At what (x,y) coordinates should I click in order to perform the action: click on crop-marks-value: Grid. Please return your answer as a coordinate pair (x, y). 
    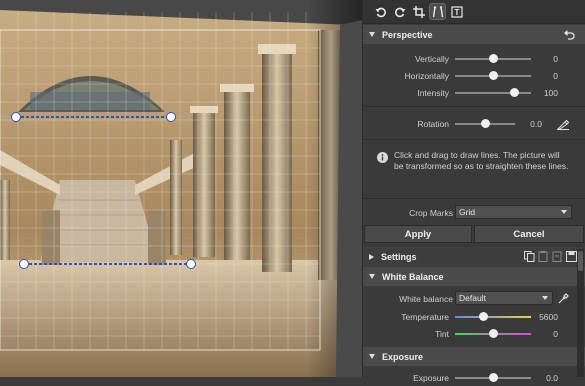
    Looking at the image, I should click on (467, 212).